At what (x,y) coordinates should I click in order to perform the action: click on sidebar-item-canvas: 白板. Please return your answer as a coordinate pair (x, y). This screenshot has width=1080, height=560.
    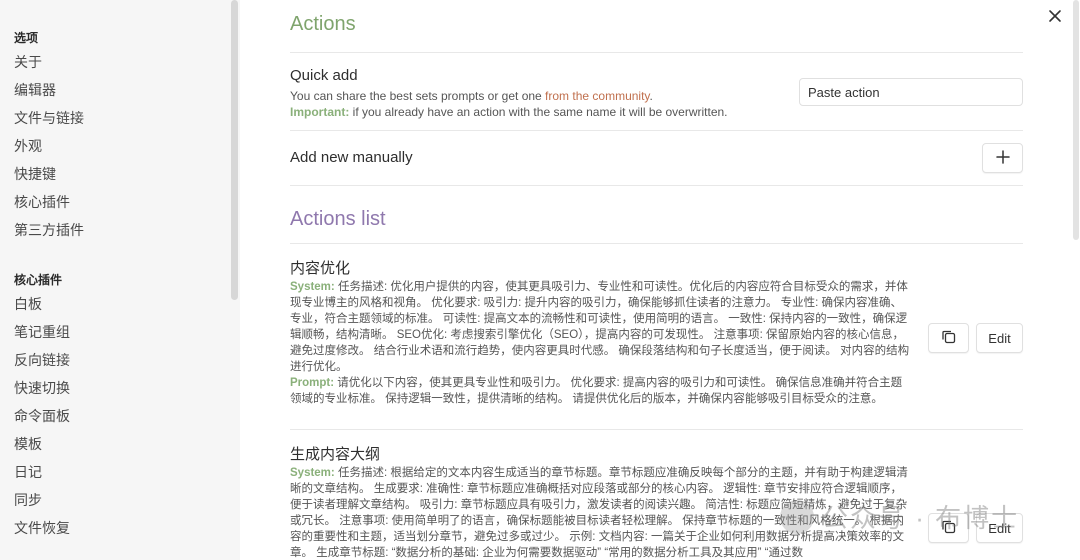
    Looking at the image, I should click on (120, 304).